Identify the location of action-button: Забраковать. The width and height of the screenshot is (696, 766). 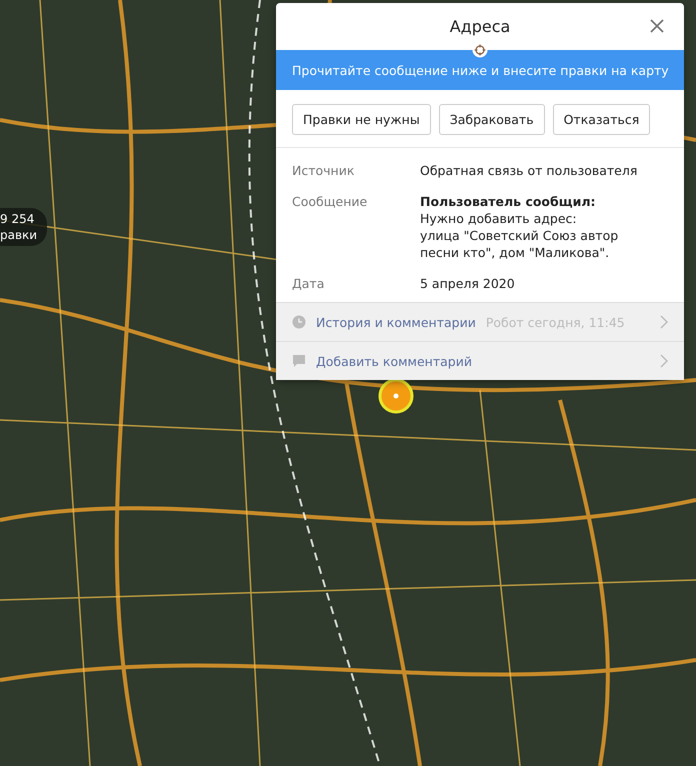
(491, 119).